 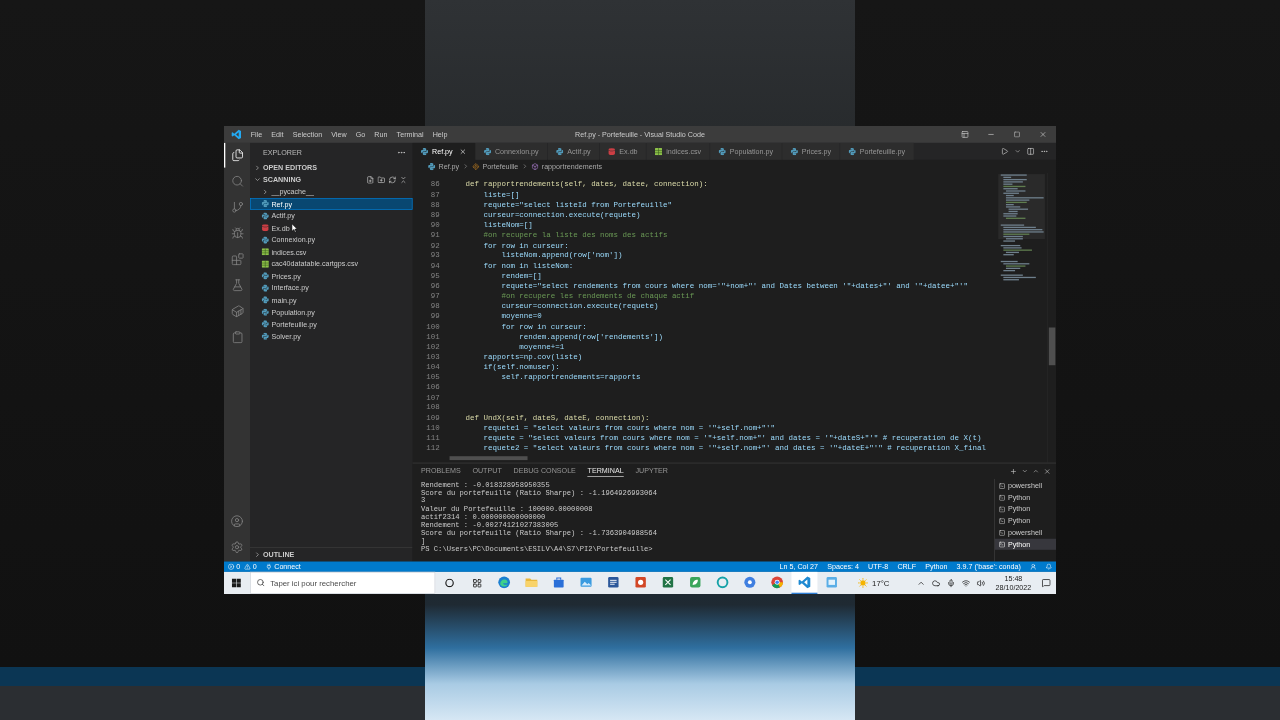 What do you see at coordinates (613, 582) in the screenshot?
I see `document-tile-icon` at bounding box center [613, 582].